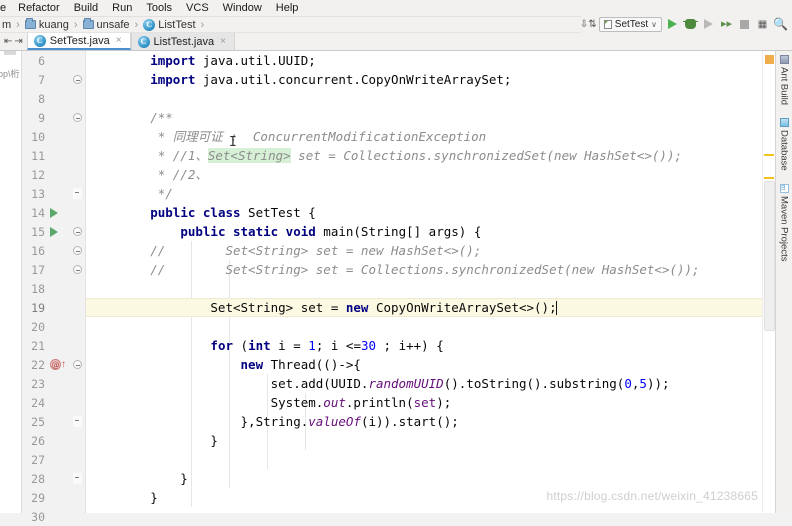 The height and width of the screenshot is (526, 792). Describe the element at coordinates (424, 60) in the screenshot. I see `code-line: import java.util.UUID;` at that location.